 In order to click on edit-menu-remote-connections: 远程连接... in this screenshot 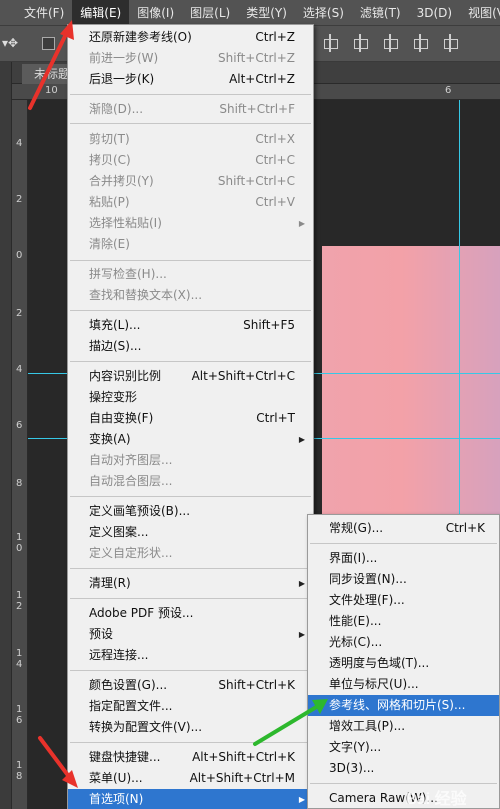, I will do `click(190, 655)`.